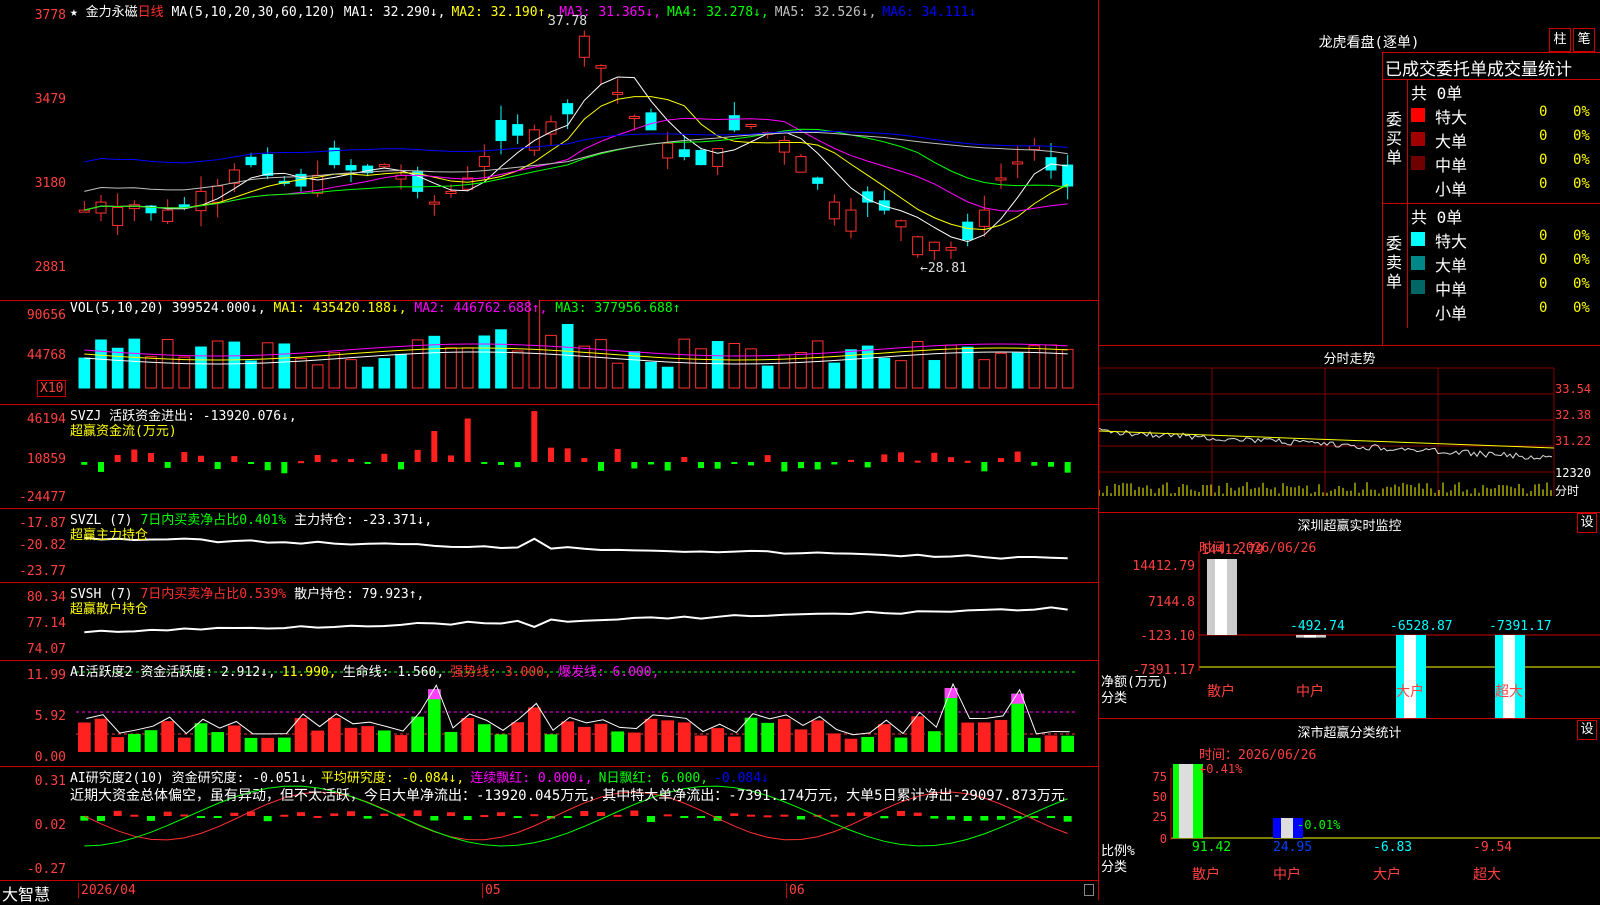 This screenshot has height=905, width=1600. Describe the element at coordinates (1089, 890) in the screenshot. I see `lock-icon` at that location.